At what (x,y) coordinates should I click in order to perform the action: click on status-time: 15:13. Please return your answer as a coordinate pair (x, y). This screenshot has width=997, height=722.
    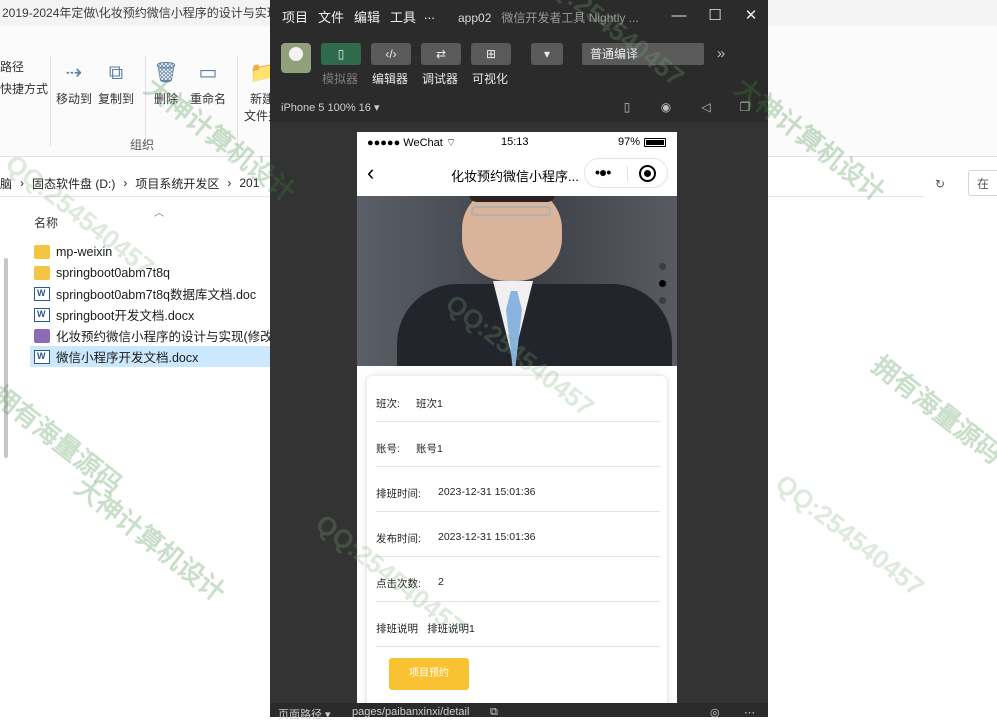
    Looking at the image, I should click on (515, 142).